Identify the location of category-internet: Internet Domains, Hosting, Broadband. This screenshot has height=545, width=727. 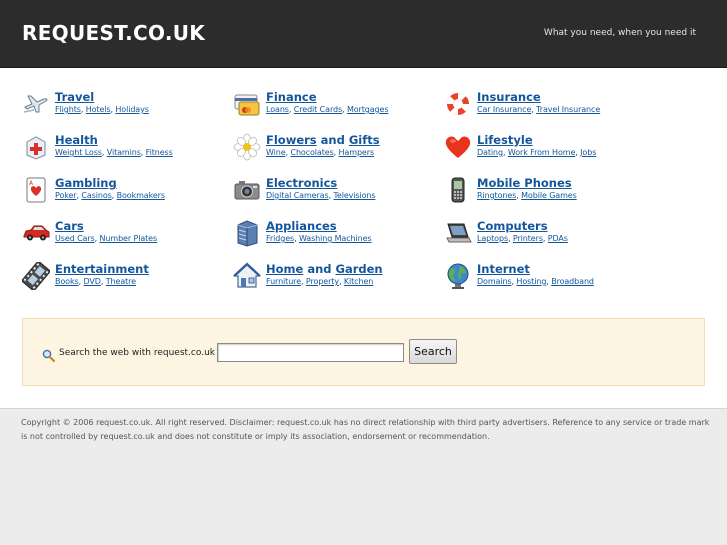
(544, 280).